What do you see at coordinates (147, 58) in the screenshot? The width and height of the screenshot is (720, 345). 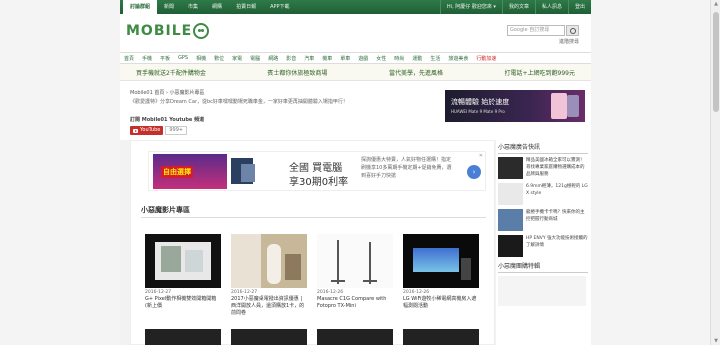 I see `nav-item: 手機` at bounding box center [147, 58].